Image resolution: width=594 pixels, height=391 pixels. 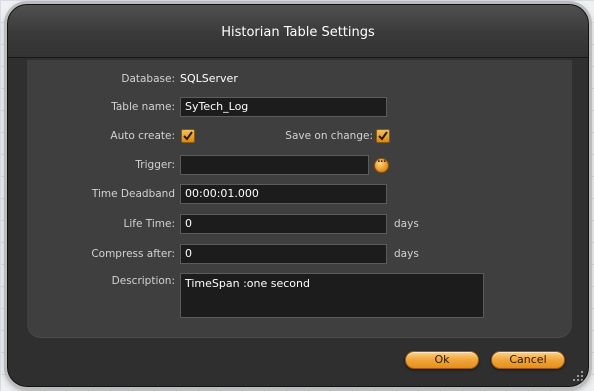 I want to click on auto-create-label: Auto create:, so click(x=142, y=136).